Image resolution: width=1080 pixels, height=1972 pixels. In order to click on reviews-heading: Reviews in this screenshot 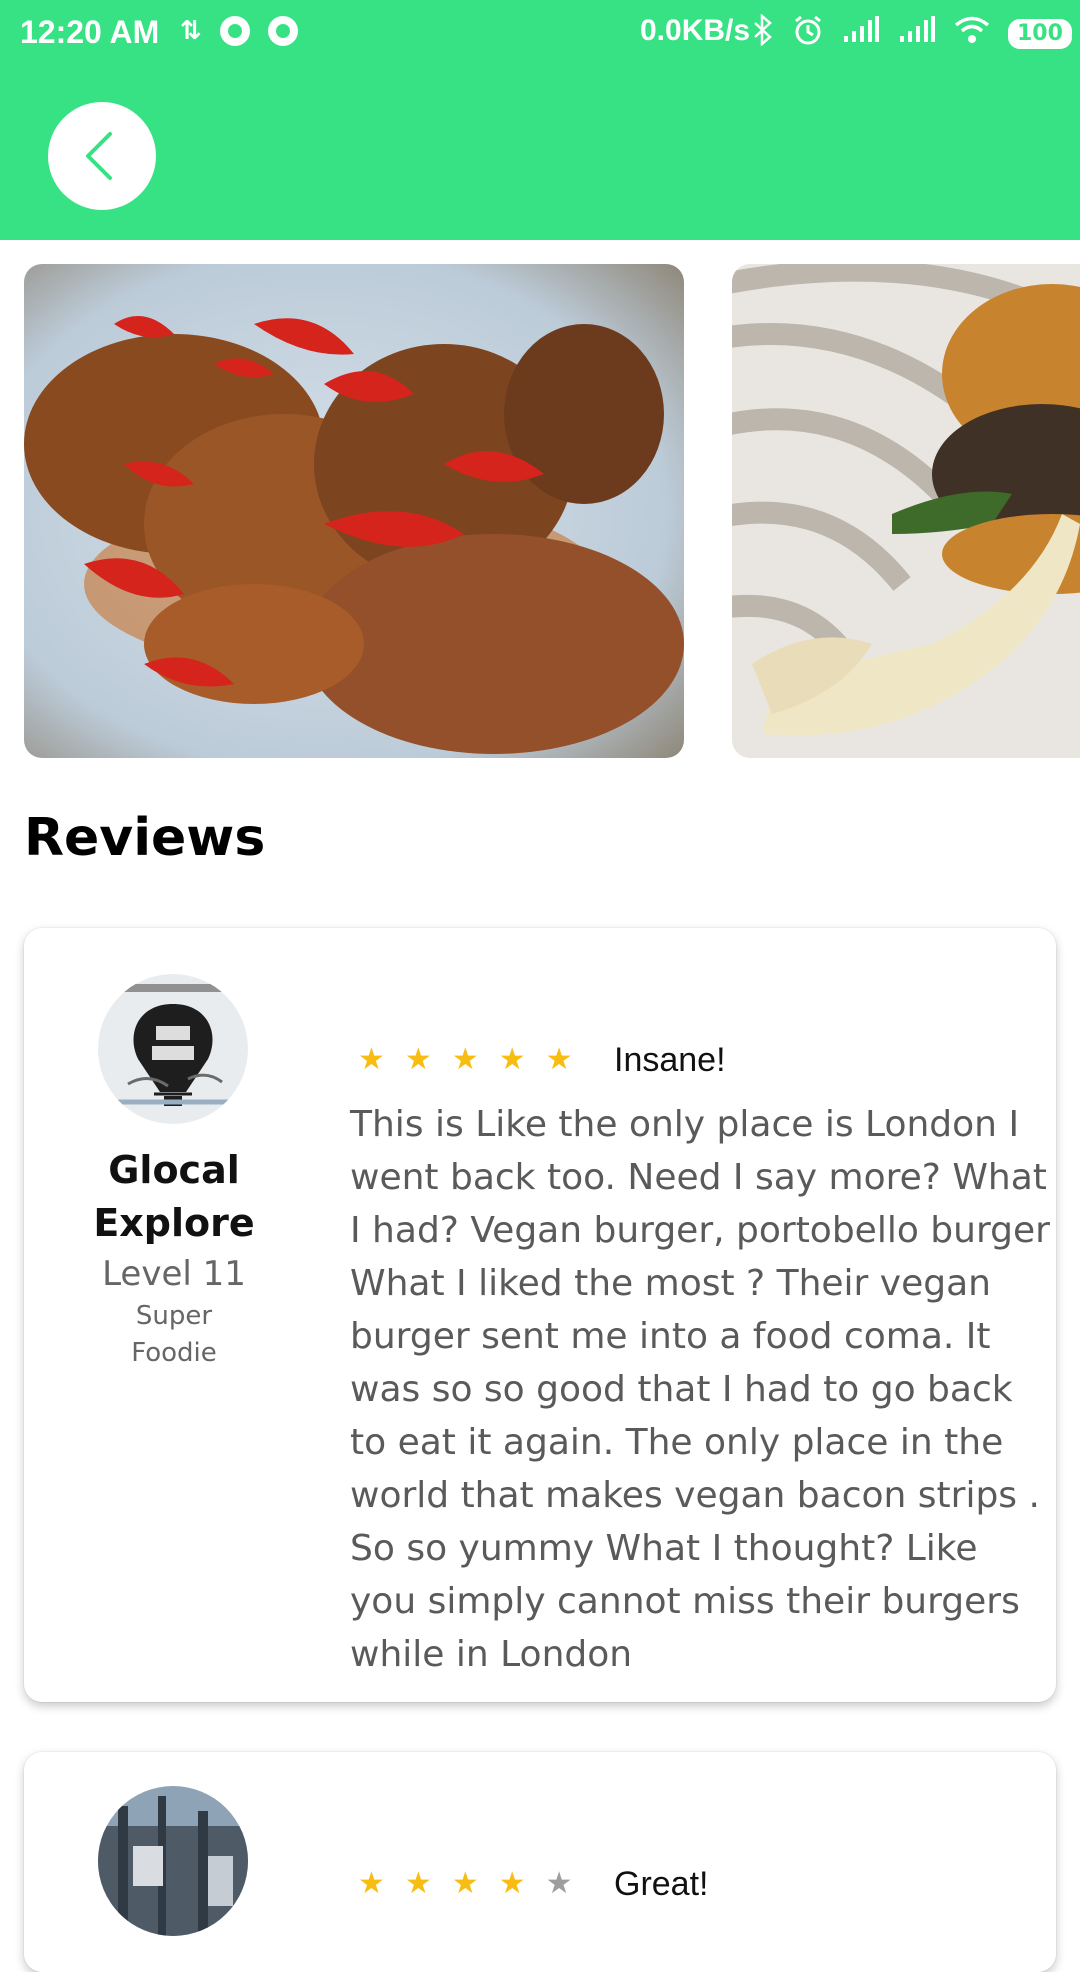, I will do `click(145, 838)`.